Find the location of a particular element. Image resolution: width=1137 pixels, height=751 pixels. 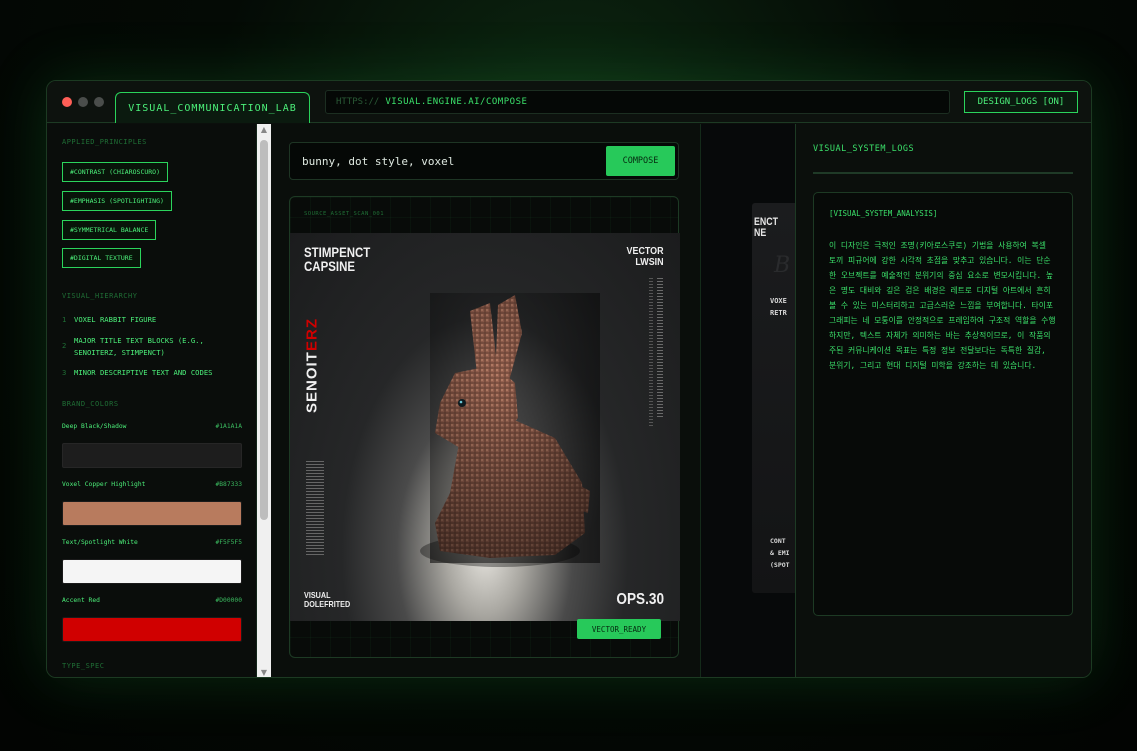

minimize-window-button is located at coordinates (83, 102).